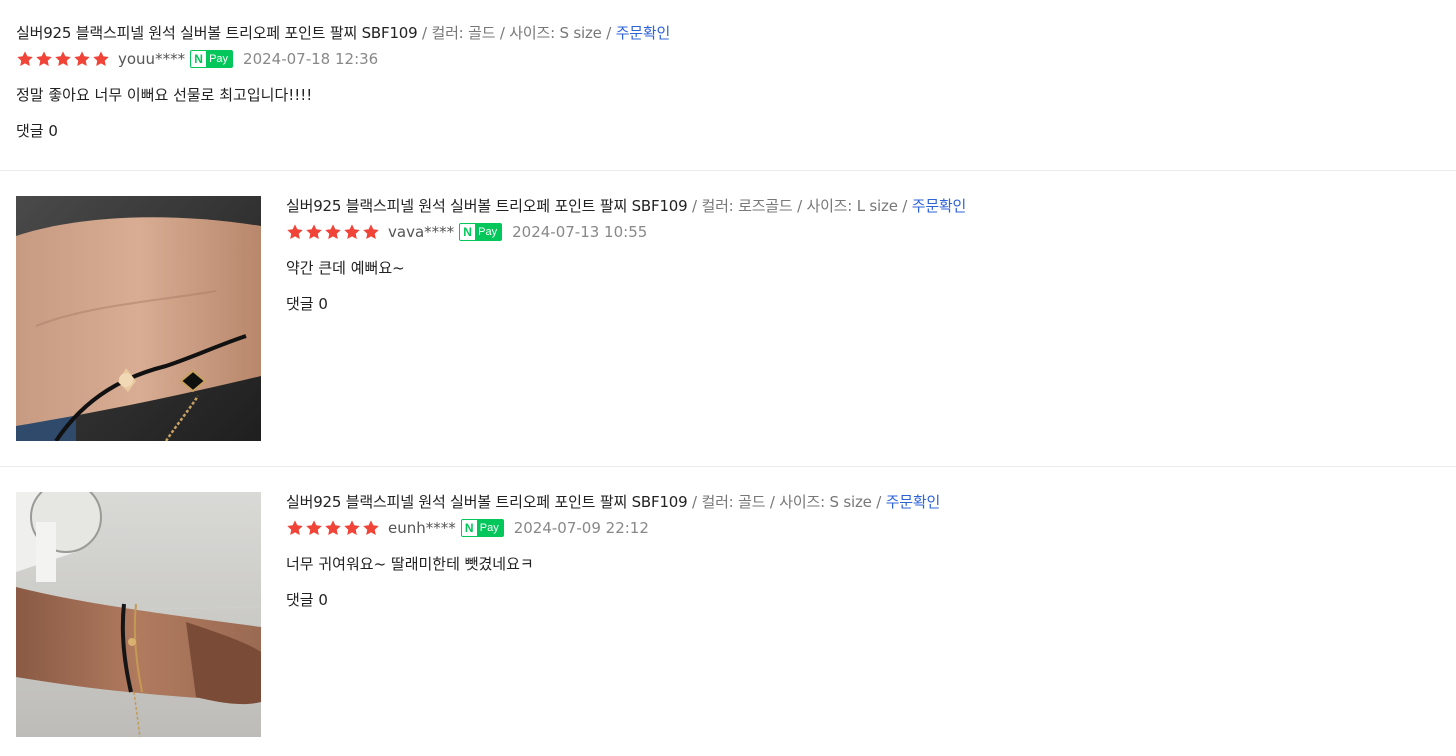 The image size is (1456, 756). I want to click on review-date: 2024-07-09 22:12, so click(581, 528).